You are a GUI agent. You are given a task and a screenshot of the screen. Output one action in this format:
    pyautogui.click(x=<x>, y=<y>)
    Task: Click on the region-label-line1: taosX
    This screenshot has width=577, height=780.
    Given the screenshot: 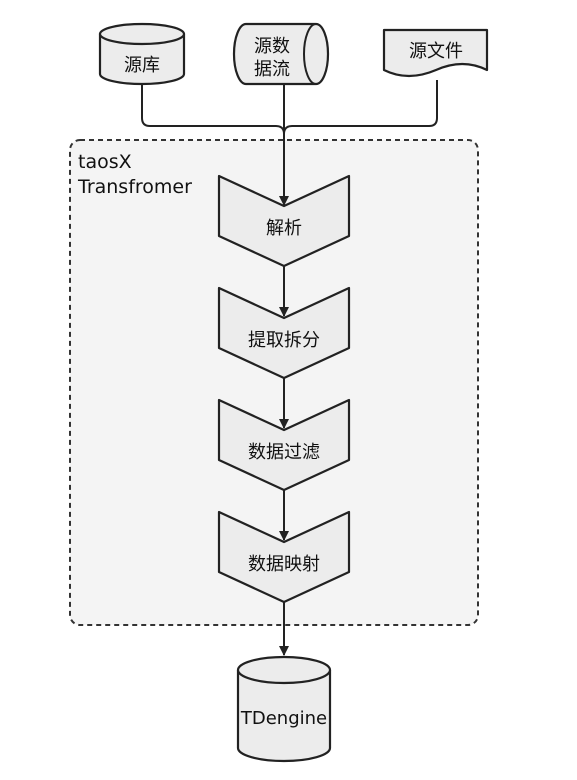 What is the action you would take?
    pyautogui.click(x=105, y=162)
    